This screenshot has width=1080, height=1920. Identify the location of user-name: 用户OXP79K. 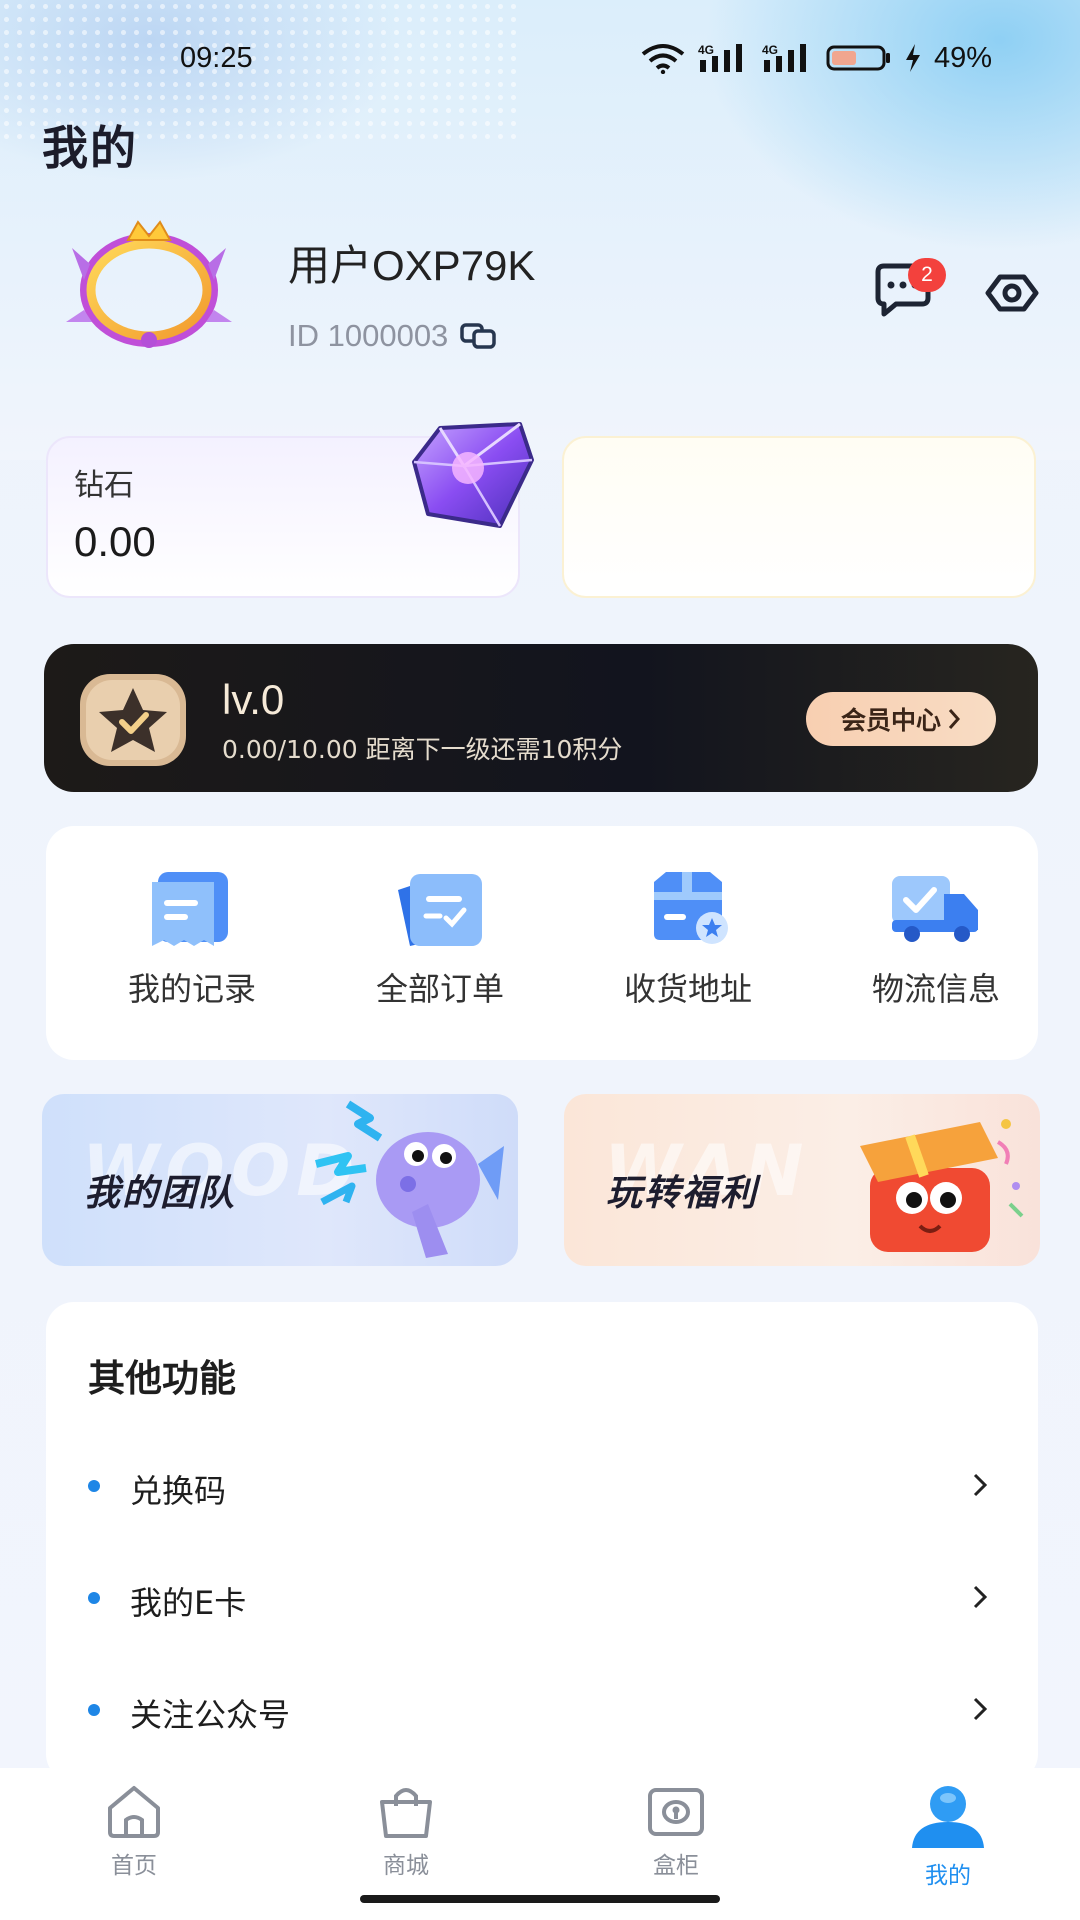
(412, 265).